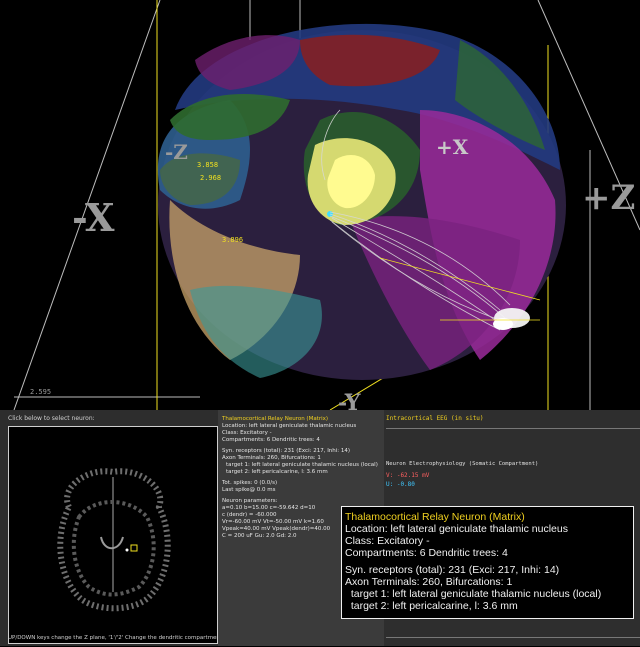 This screenshot has height=647, width=640. Describe the element at coordinates (277, 472) in the screenshot. I see `neuron-target-2: target 2: left pericalcarine, l: 3.6 mm` at that location.